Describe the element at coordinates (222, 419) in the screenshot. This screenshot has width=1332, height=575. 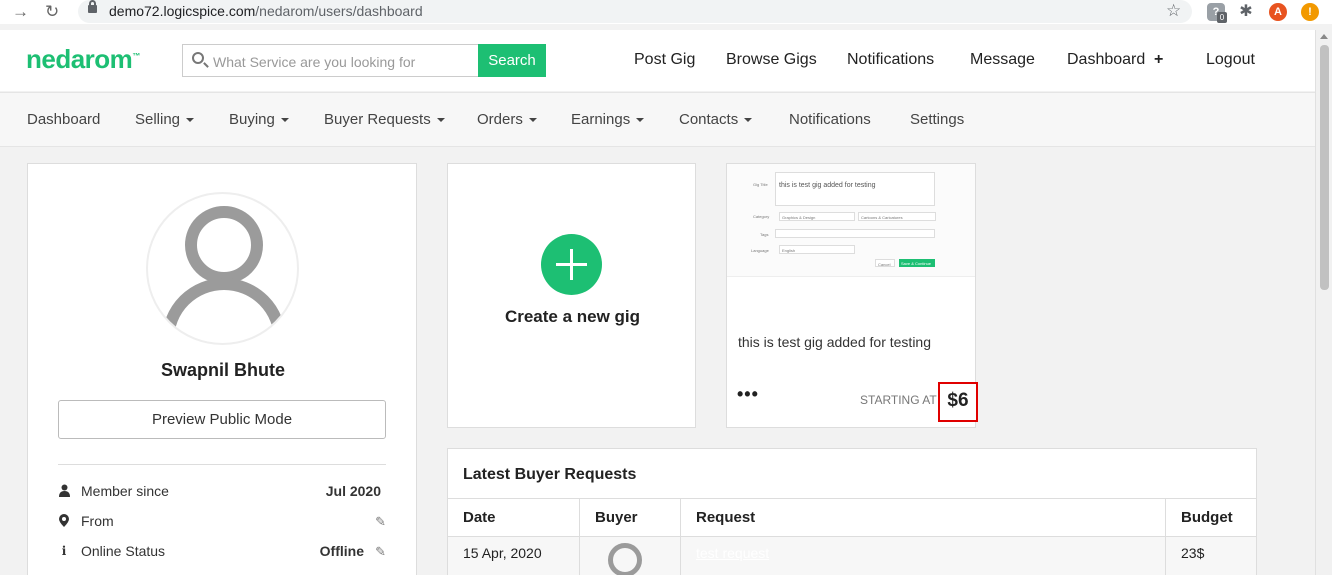
I see `preview-public-mode-button: Preview Public Mode` at that location.